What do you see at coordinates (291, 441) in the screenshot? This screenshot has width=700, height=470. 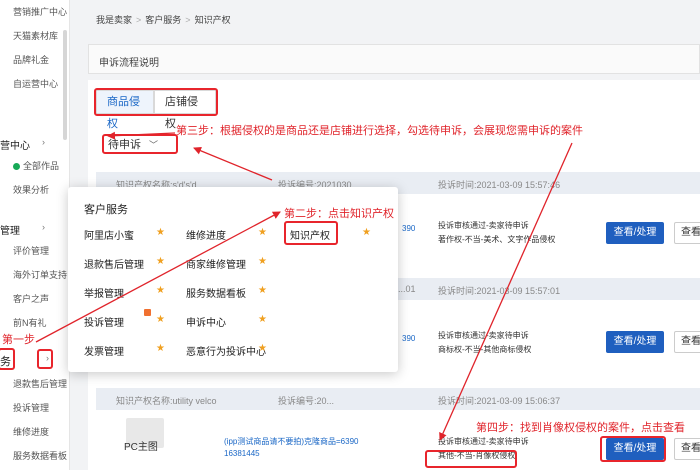 I see `product-link: (ipp测试商品请不要拍)克隆商品=6390` at bounding box center [291, 441].